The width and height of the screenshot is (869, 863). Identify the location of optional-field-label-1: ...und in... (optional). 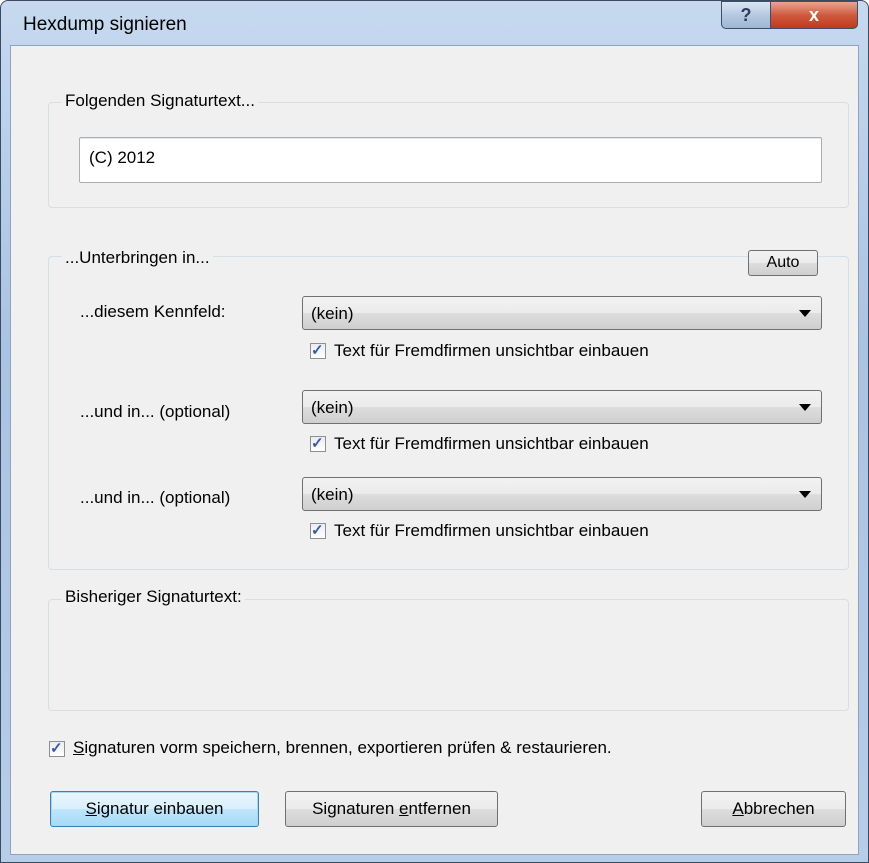
(155, 411).